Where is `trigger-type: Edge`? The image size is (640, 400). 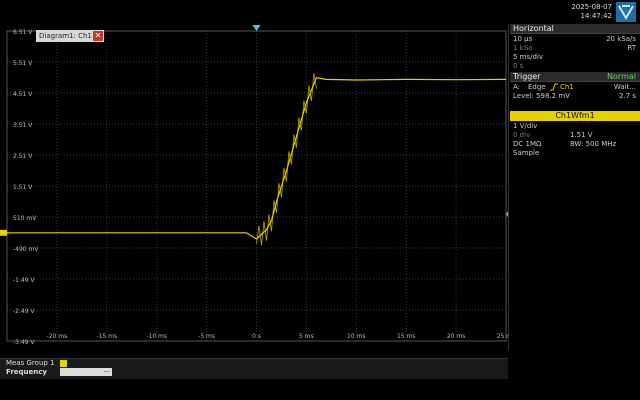
trigger-type: Edge is located at coordinates (537, 87).